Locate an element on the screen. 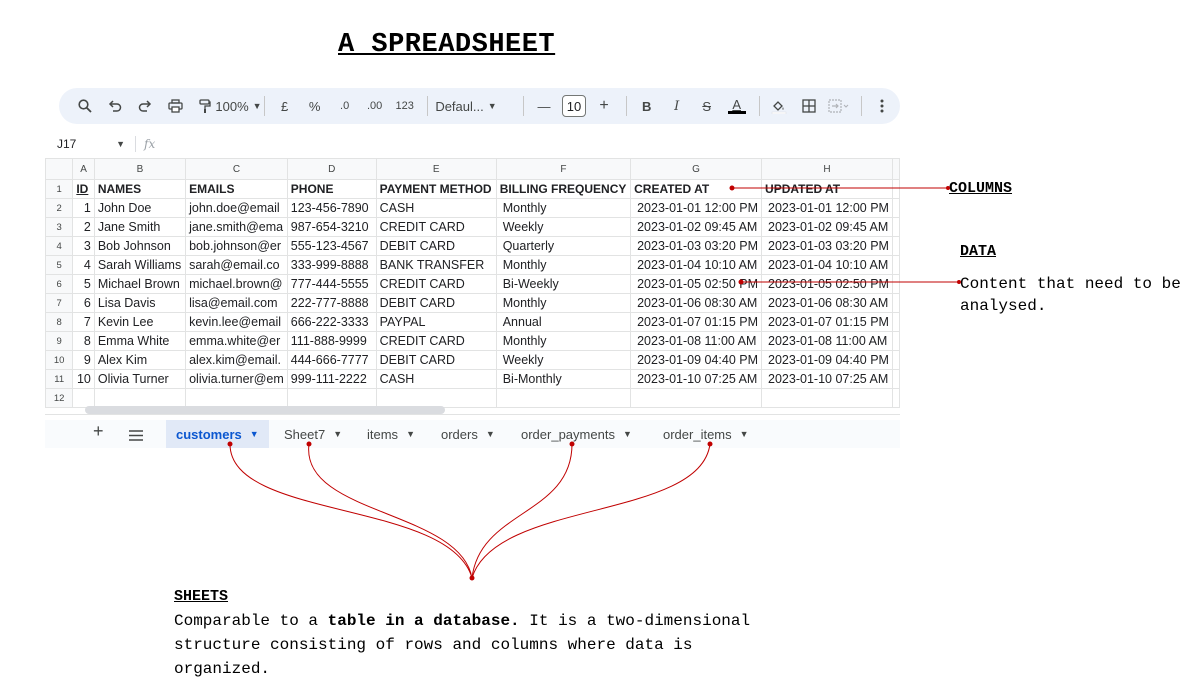  sheet-tab: customers ▼ is located at coordinates (217, 434).